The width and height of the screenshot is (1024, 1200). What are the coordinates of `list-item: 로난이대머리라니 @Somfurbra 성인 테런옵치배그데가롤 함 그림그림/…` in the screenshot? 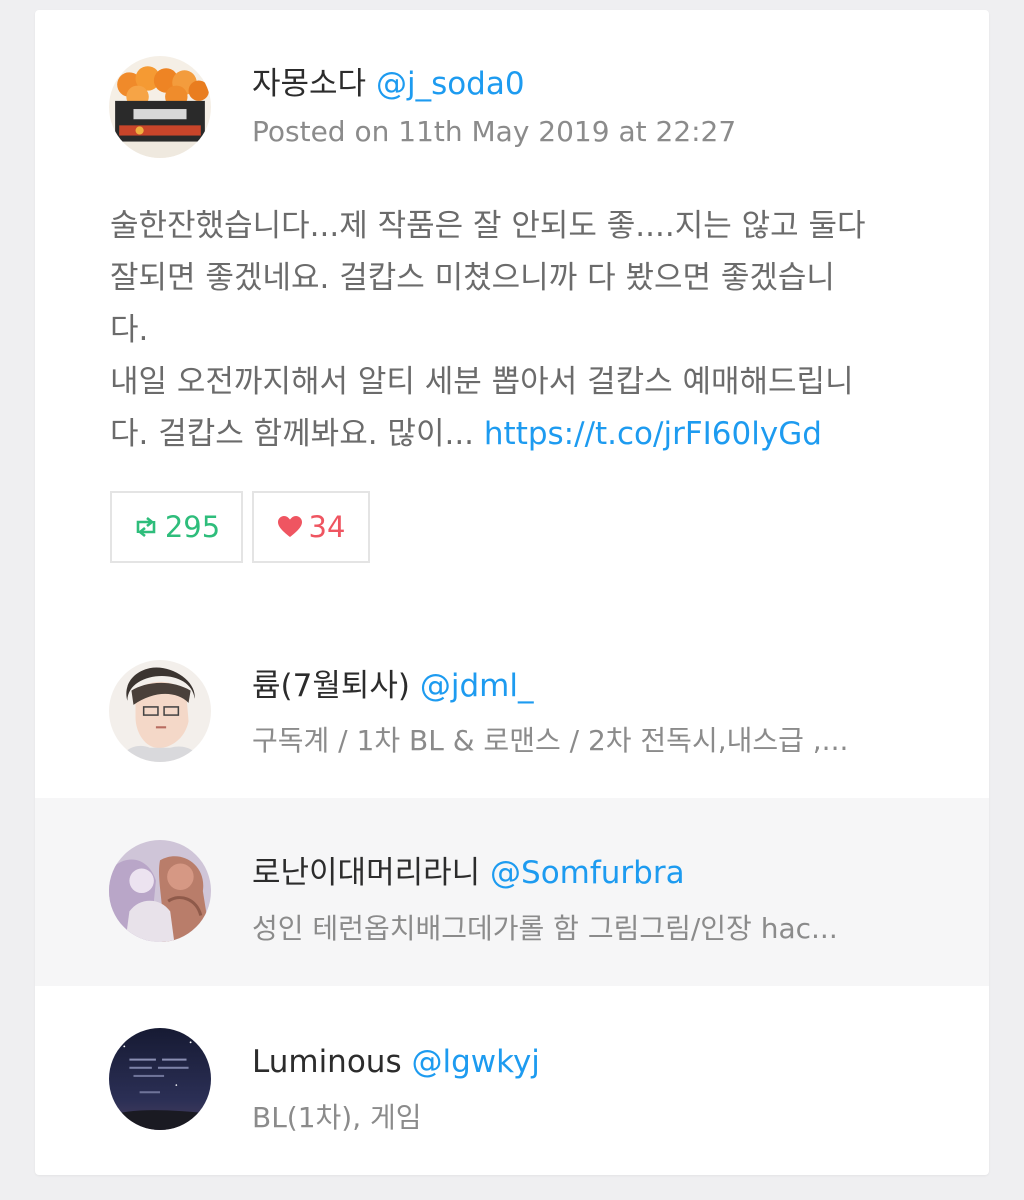 It's located at (512, 892).